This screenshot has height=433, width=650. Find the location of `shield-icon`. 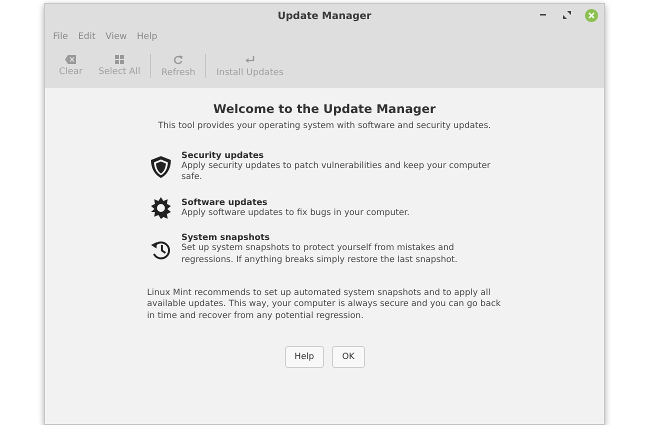

shield-icon is located at coordinates (161, 167).